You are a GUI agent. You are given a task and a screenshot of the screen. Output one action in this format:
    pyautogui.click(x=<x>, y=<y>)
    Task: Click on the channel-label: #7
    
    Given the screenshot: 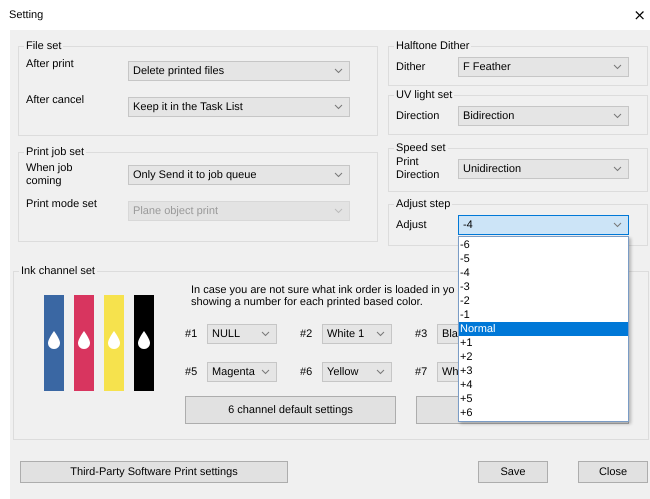 What is the action you would take?
    pyautogui.click(x=421, y=372)
    